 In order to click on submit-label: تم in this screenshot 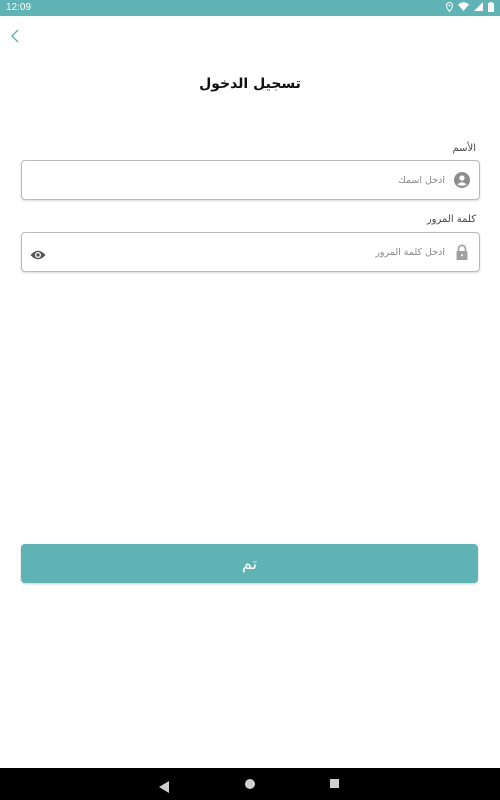, I will do `click(249, 563)`.